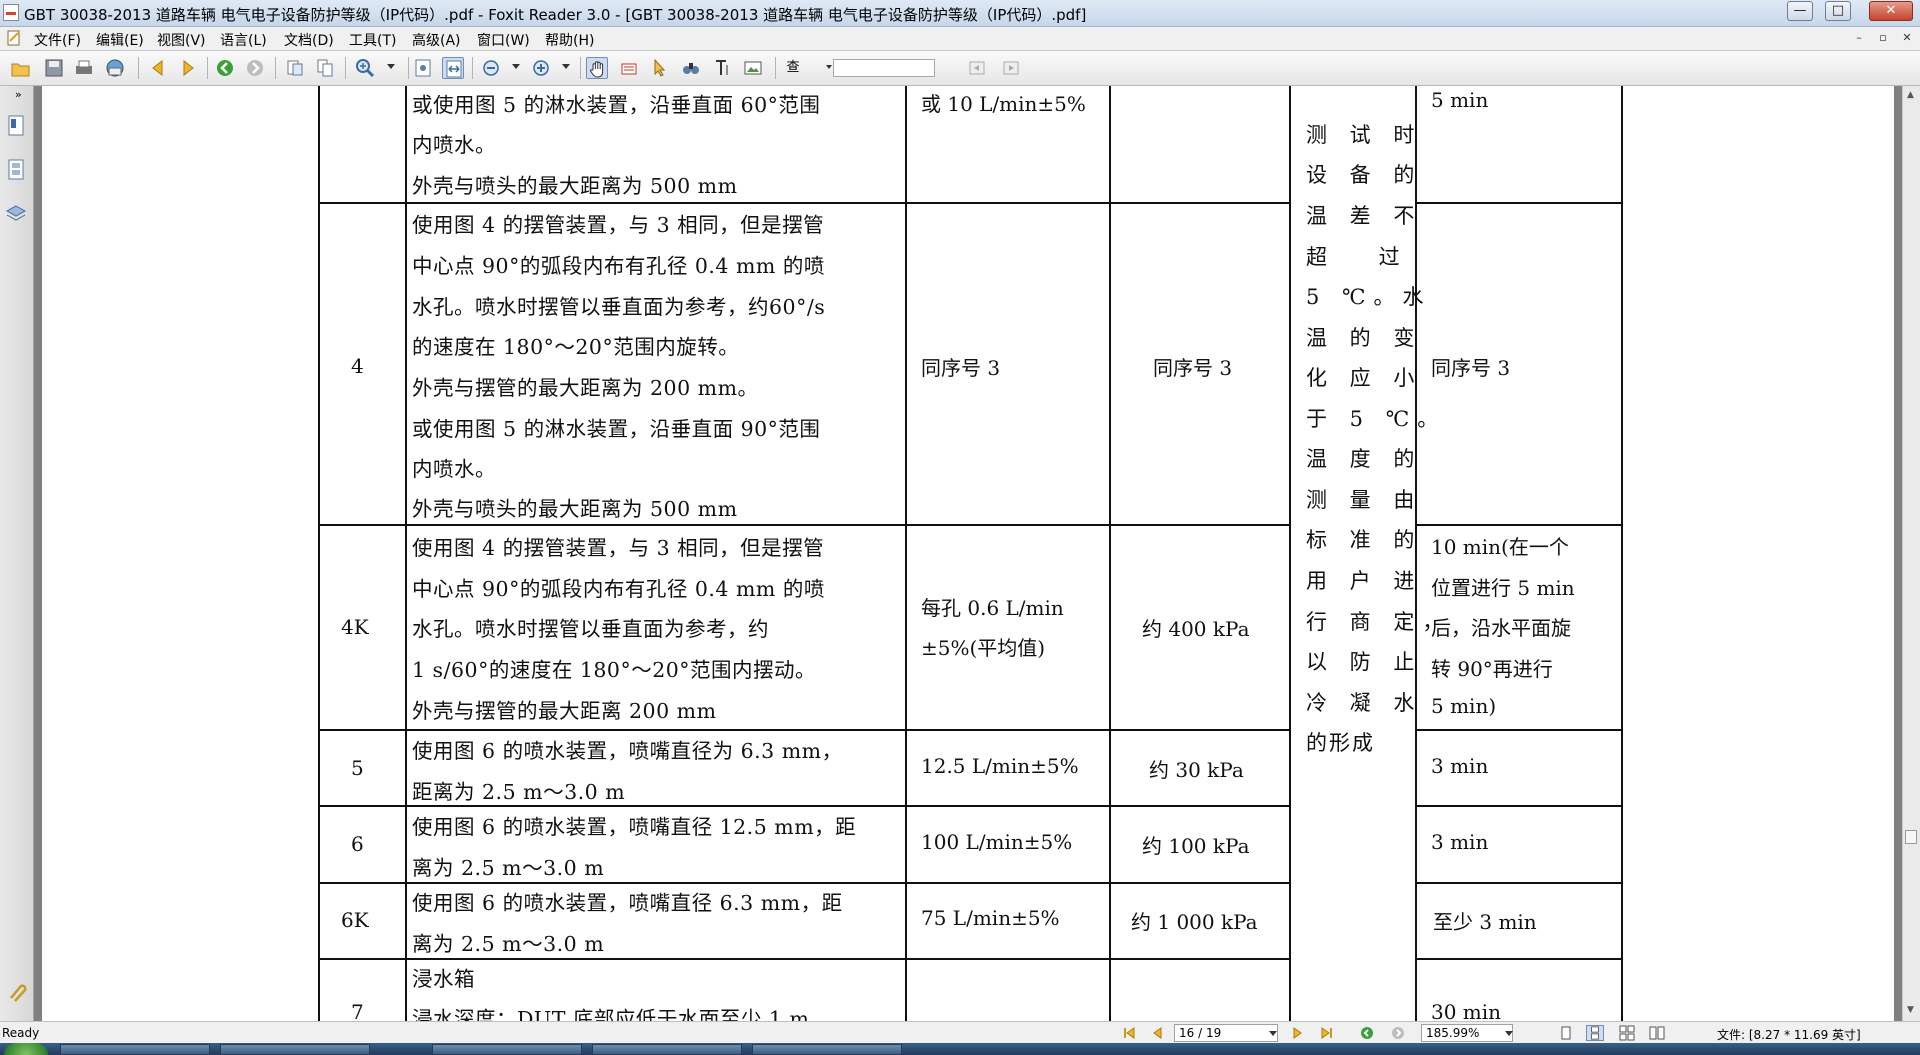 The image size is (1920, 1055). Describe the element at coordinates (884, 68) in the screenshot. I see `search-input` at that location.